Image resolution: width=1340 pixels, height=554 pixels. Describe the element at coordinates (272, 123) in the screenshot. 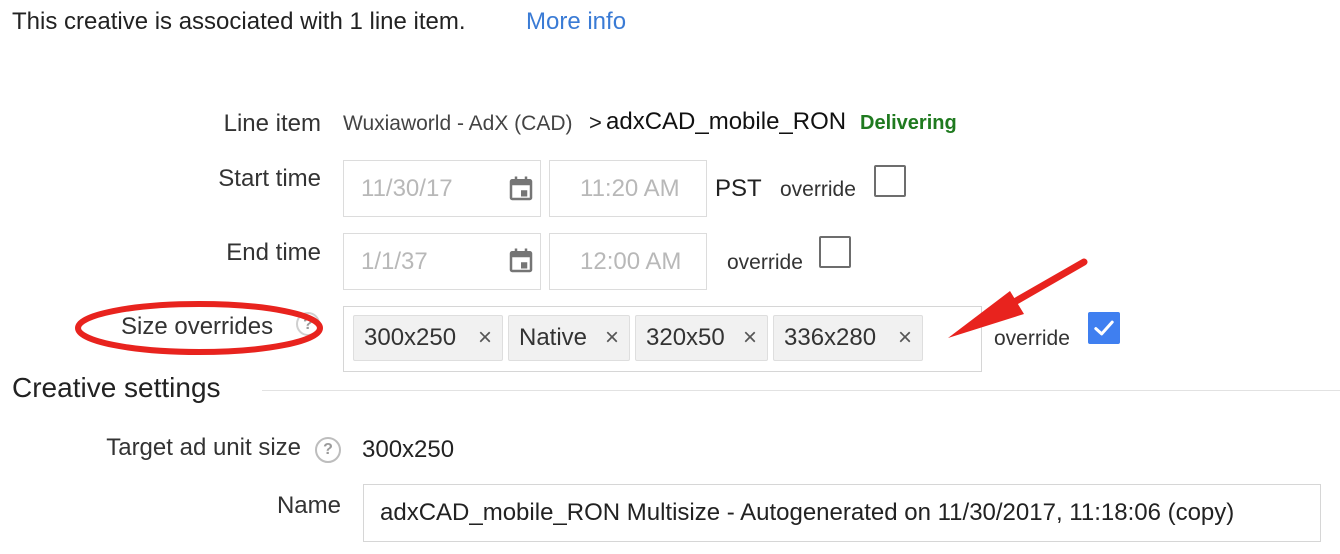

I see `line-item-label: Line item` at that location.